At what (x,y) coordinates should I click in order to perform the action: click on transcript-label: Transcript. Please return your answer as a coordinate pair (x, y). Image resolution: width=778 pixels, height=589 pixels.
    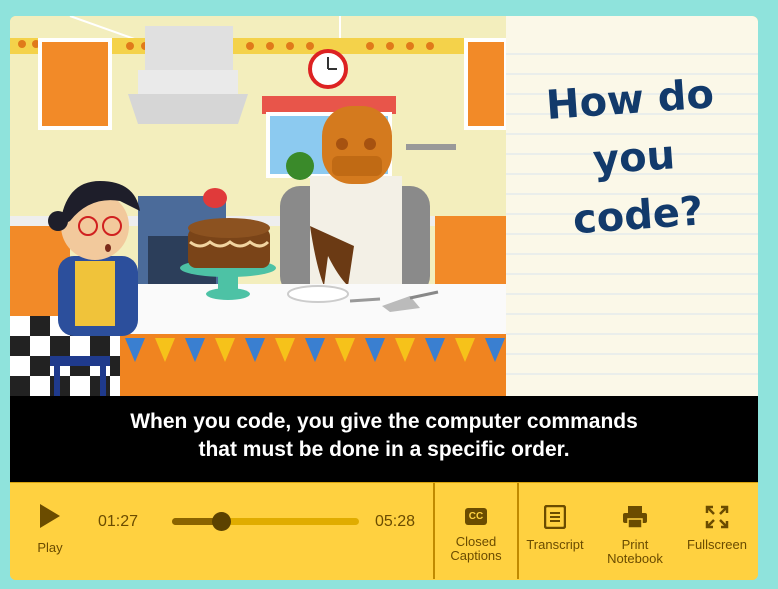
    Looking at the image, I should click on (555, 544).